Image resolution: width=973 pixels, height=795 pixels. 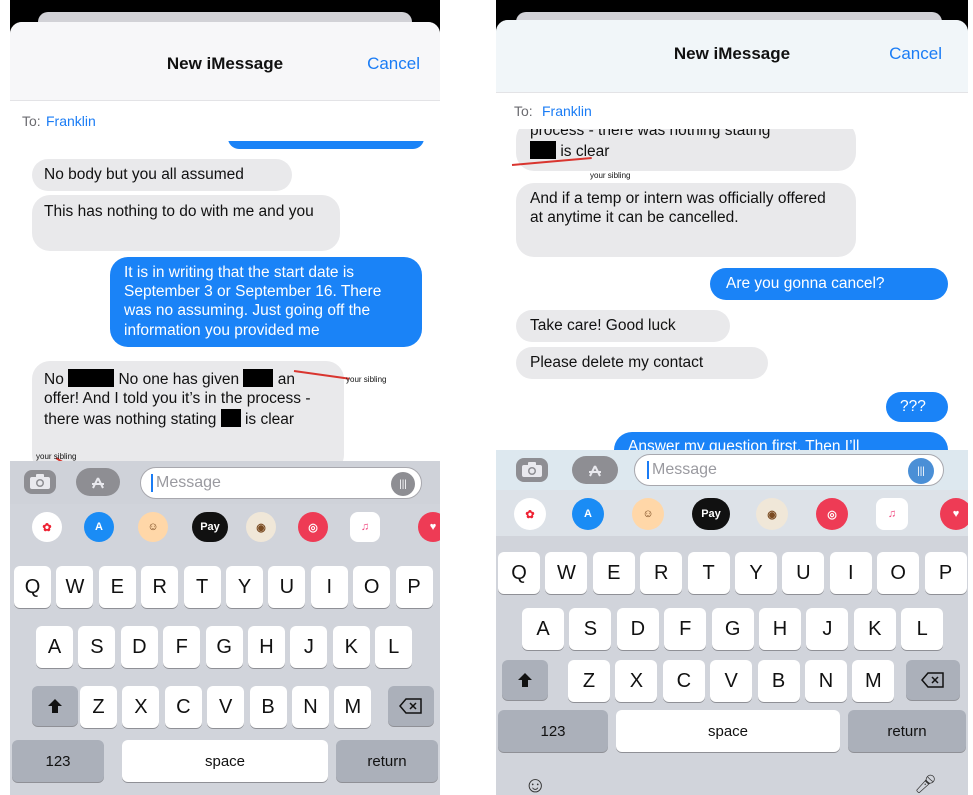 What do you see at coordinates (650, 134) in the screenshot?
I see `message-text: process - there was nothing stating` at bounding box center [650, 134].